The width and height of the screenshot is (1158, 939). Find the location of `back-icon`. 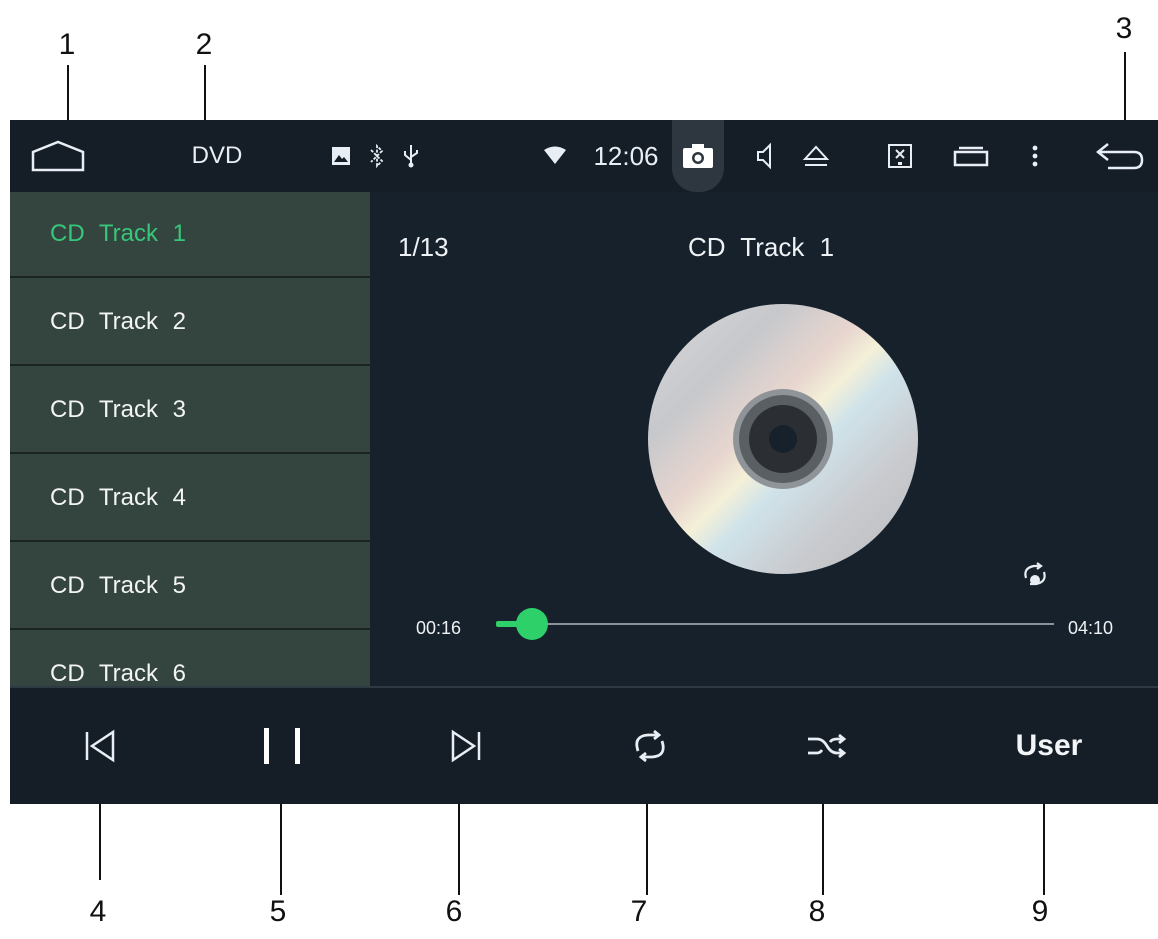

back-icon is located at coordinates (1119, 156).